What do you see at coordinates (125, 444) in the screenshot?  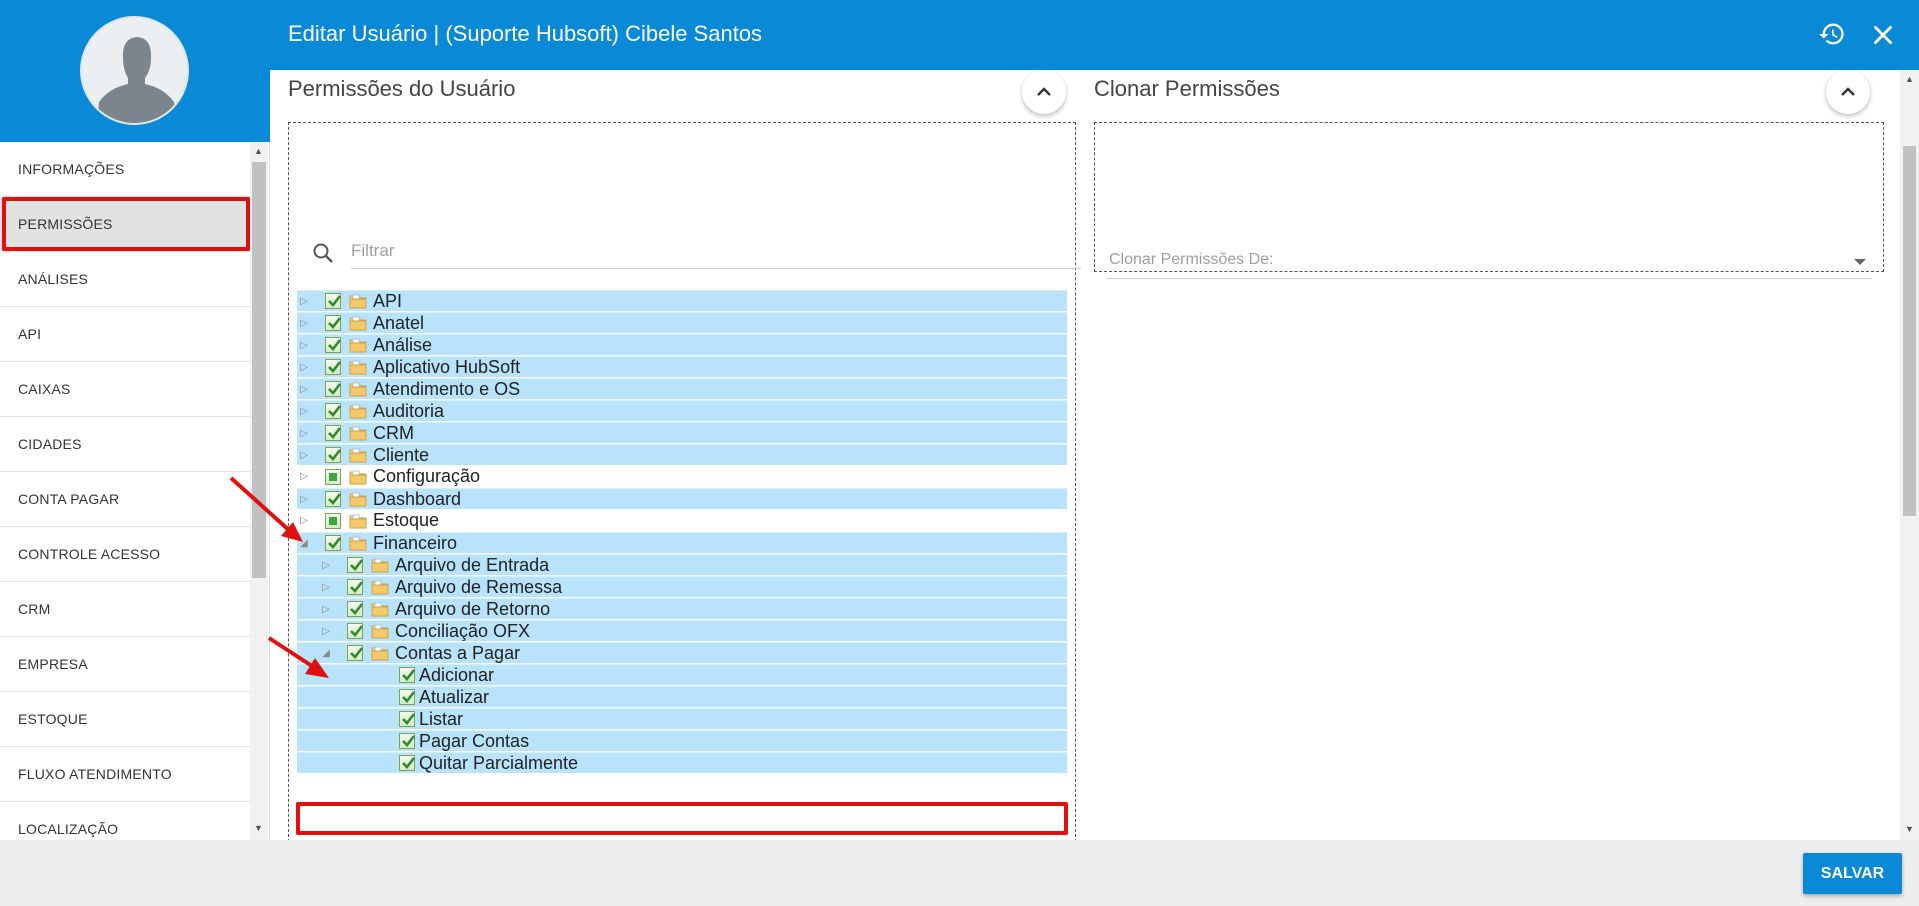 I see `sidebar-item: CIDADES` at bounding box center [125, 444].